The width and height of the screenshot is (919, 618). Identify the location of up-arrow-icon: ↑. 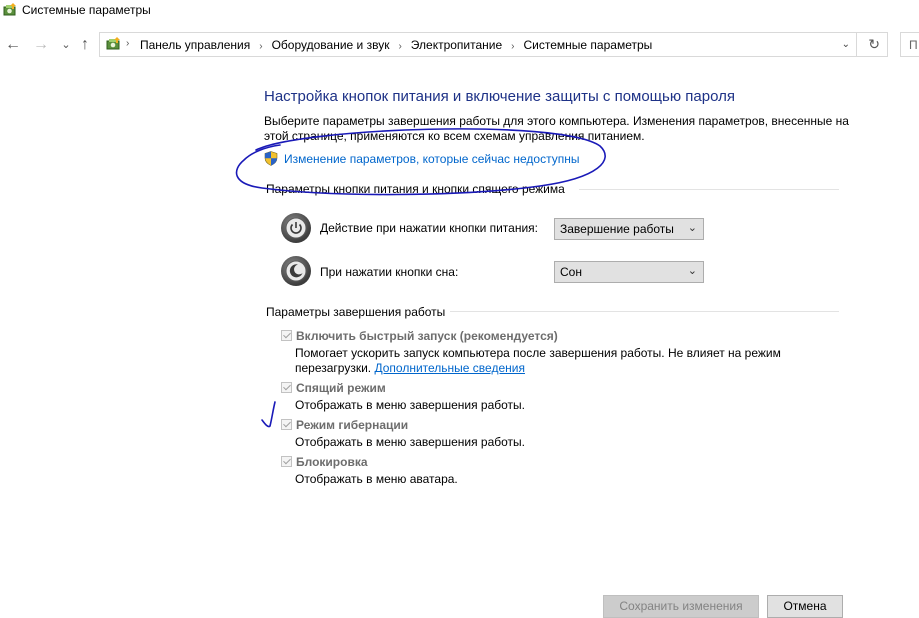
(85, 46).